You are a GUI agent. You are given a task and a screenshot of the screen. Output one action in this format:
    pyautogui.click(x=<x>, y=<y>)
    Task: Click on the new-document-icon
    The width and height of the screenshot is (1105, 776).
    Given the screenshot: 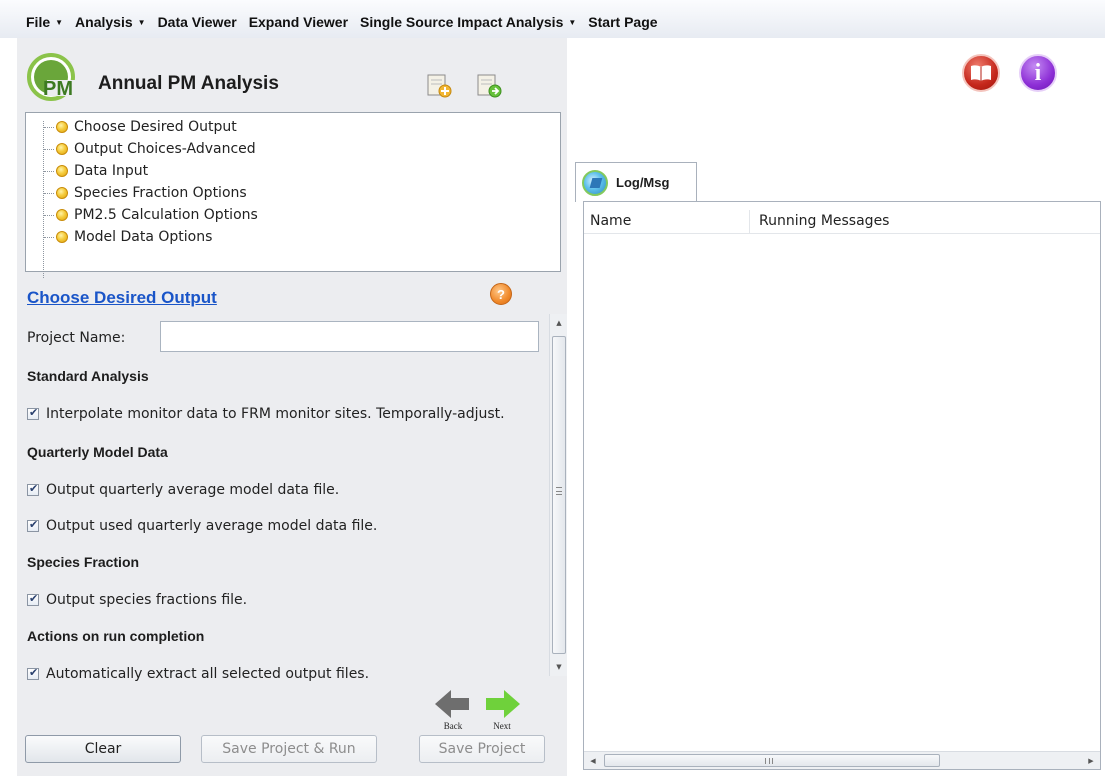 What is the action you would take?
    pyautogui.click(x=439, y=85)
    